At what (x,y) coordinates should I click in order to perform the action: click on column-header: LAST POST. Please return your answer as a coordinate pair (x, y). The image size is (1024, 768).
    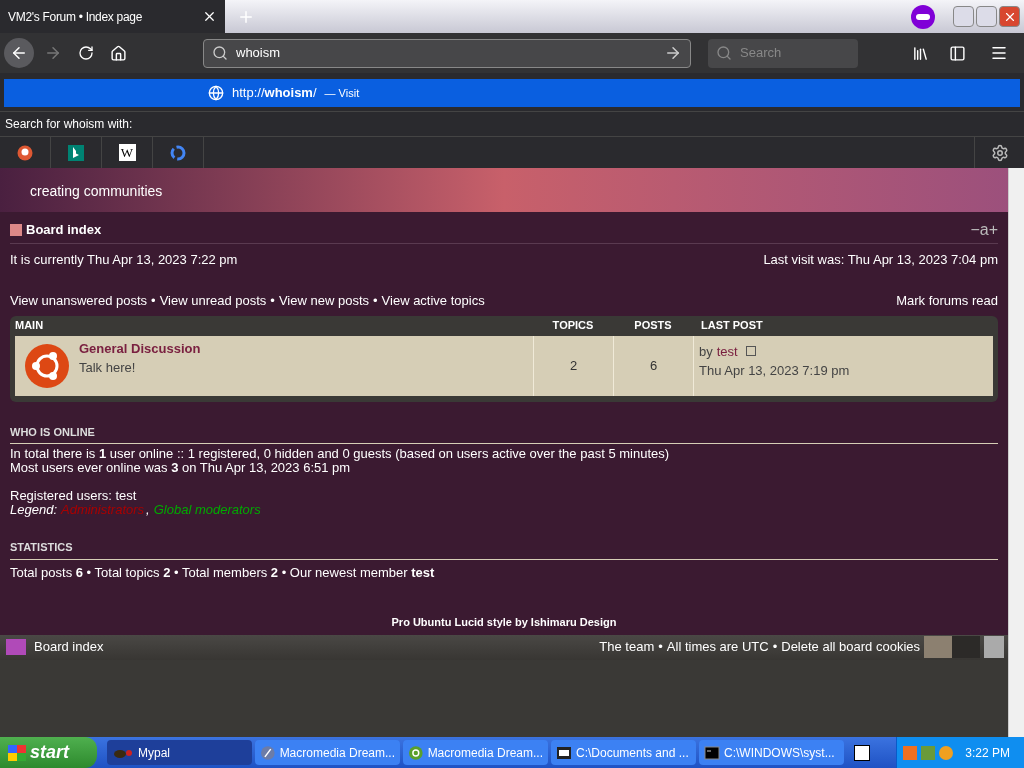
    Looking at the image, I should click on (732, 326).